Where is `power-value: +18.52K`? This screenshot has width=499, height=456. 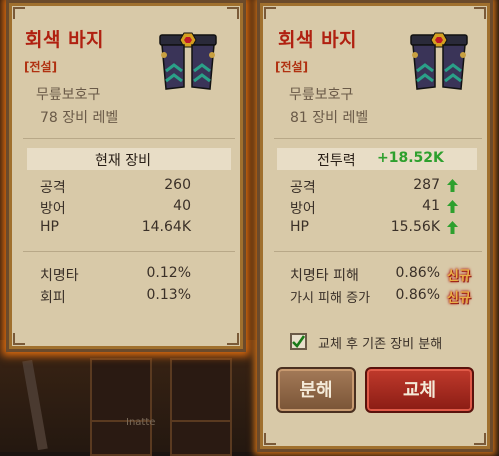
power-value: +18.52K is located at coordinates (410, 158).